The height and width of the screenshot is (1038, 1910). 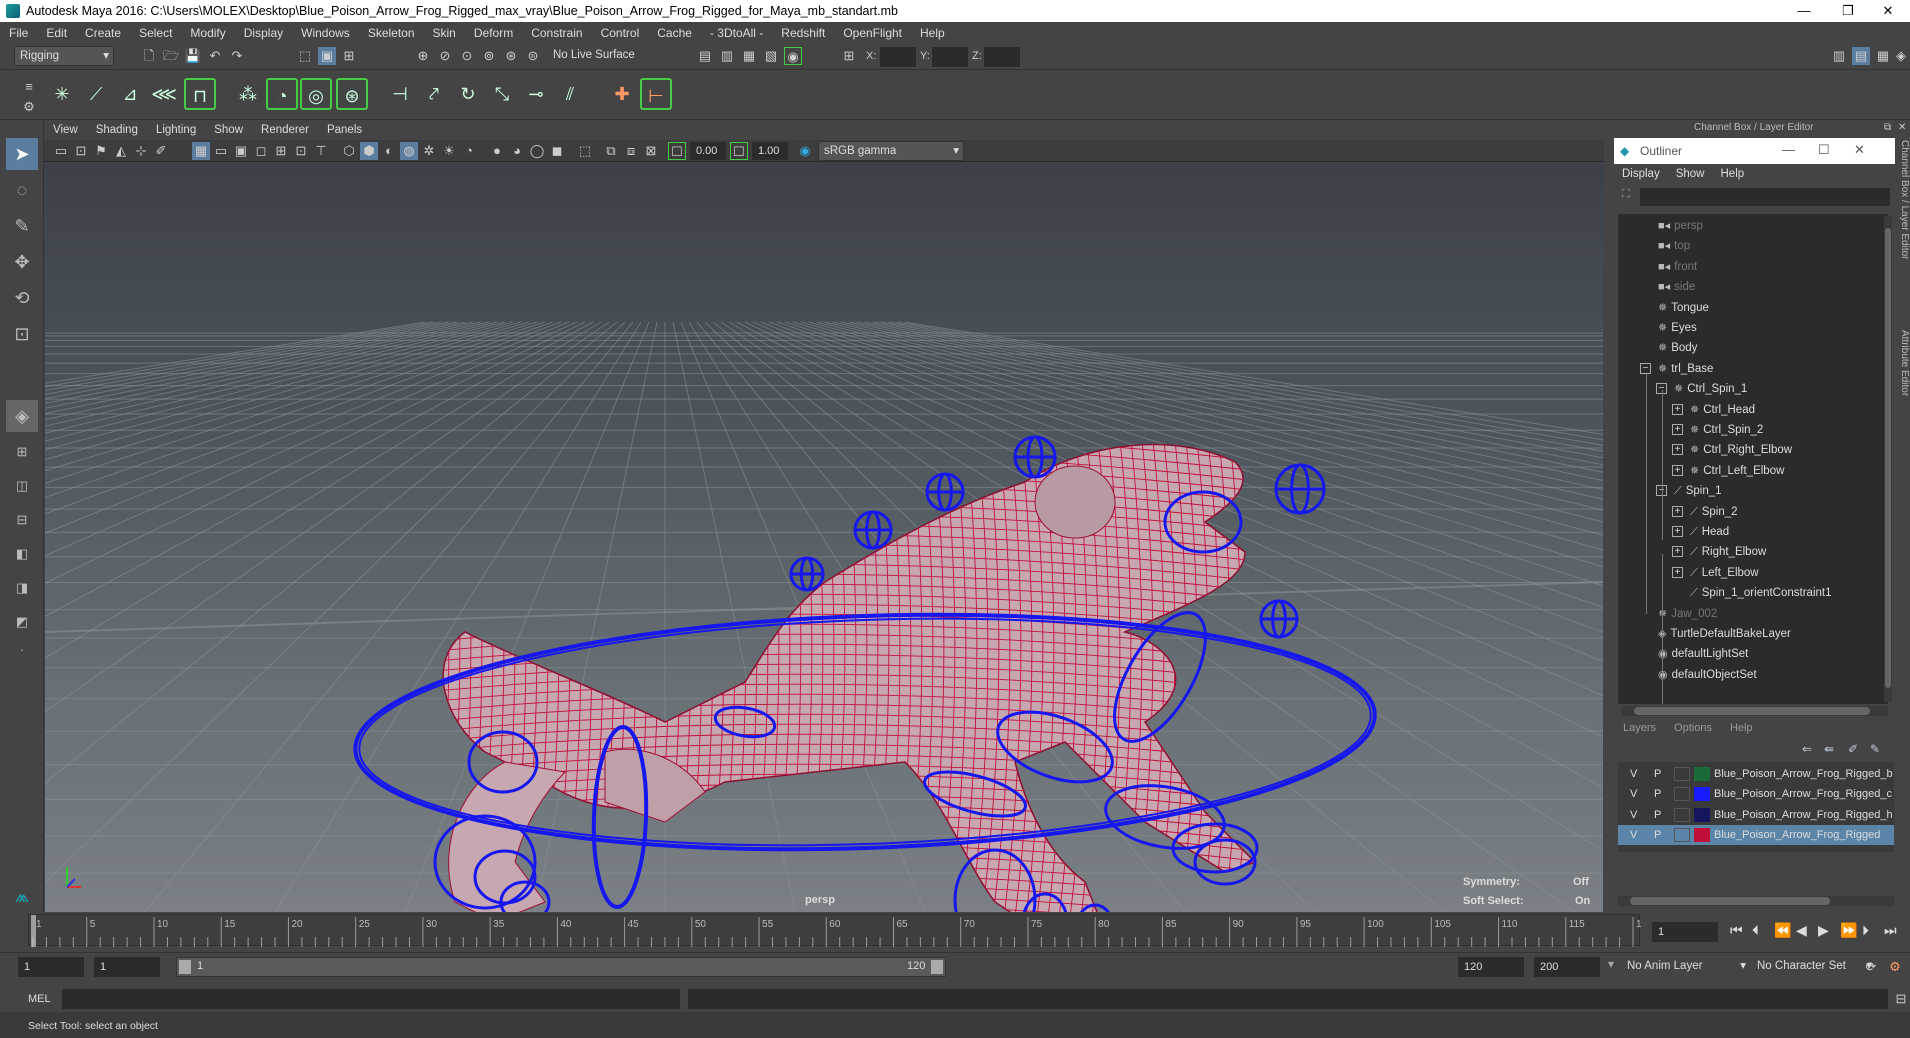 What do you see at coordinates (164, 94) in the screenshot?
I see `ik-spline-icon: ⋘` at bounding box center [164, 94].